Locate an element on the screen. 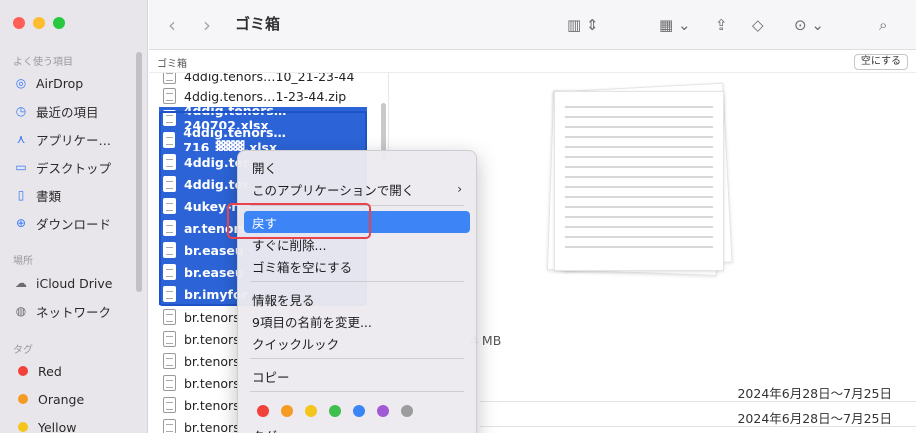  toolbar: ‹ › ゴミ箱 ▥ ⇕ ▦ ⌄ ⇪ ◇ ⊙ ⌄ ⌕ is located at coordinates (532, 25).